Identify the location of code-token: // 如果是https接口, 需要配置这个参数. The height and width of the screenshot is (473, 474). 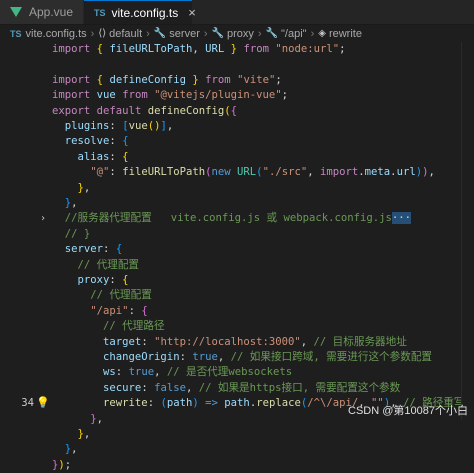
(299, 387).